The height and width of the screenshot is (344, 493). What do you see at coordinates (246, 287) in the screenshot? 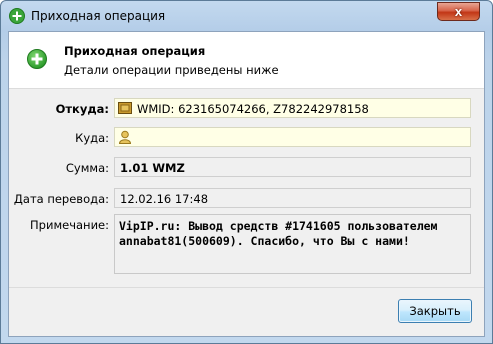
I see `footer-divider` at bounding box center [246, 287].